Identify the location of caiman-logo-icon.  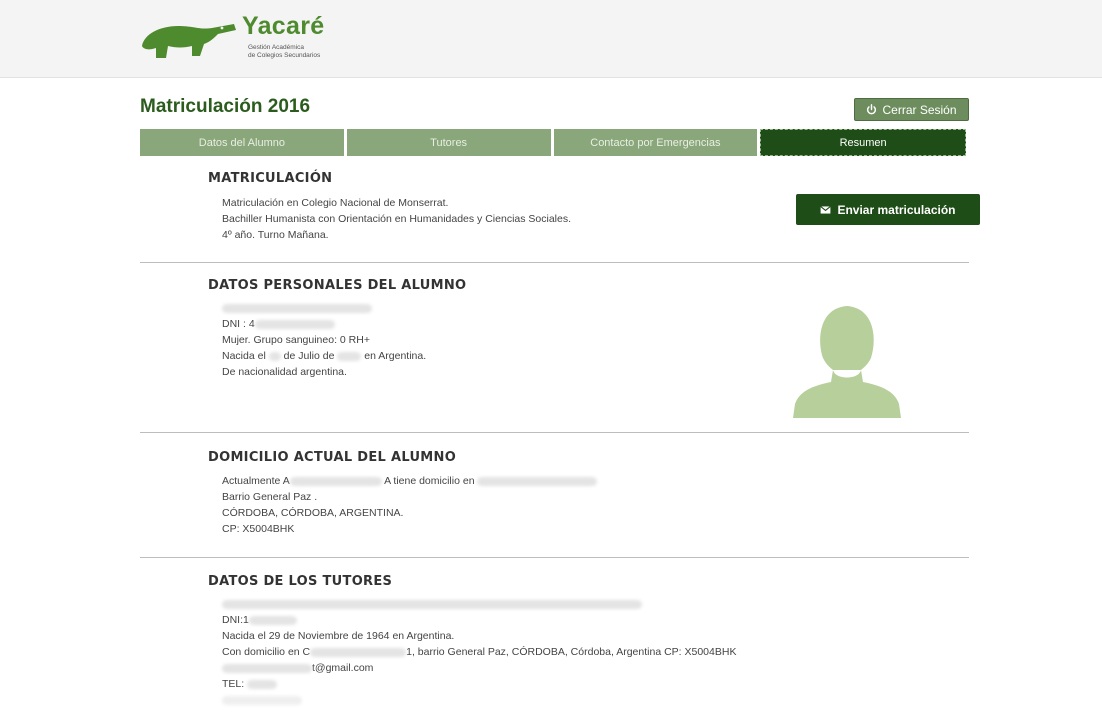
(189, 41).